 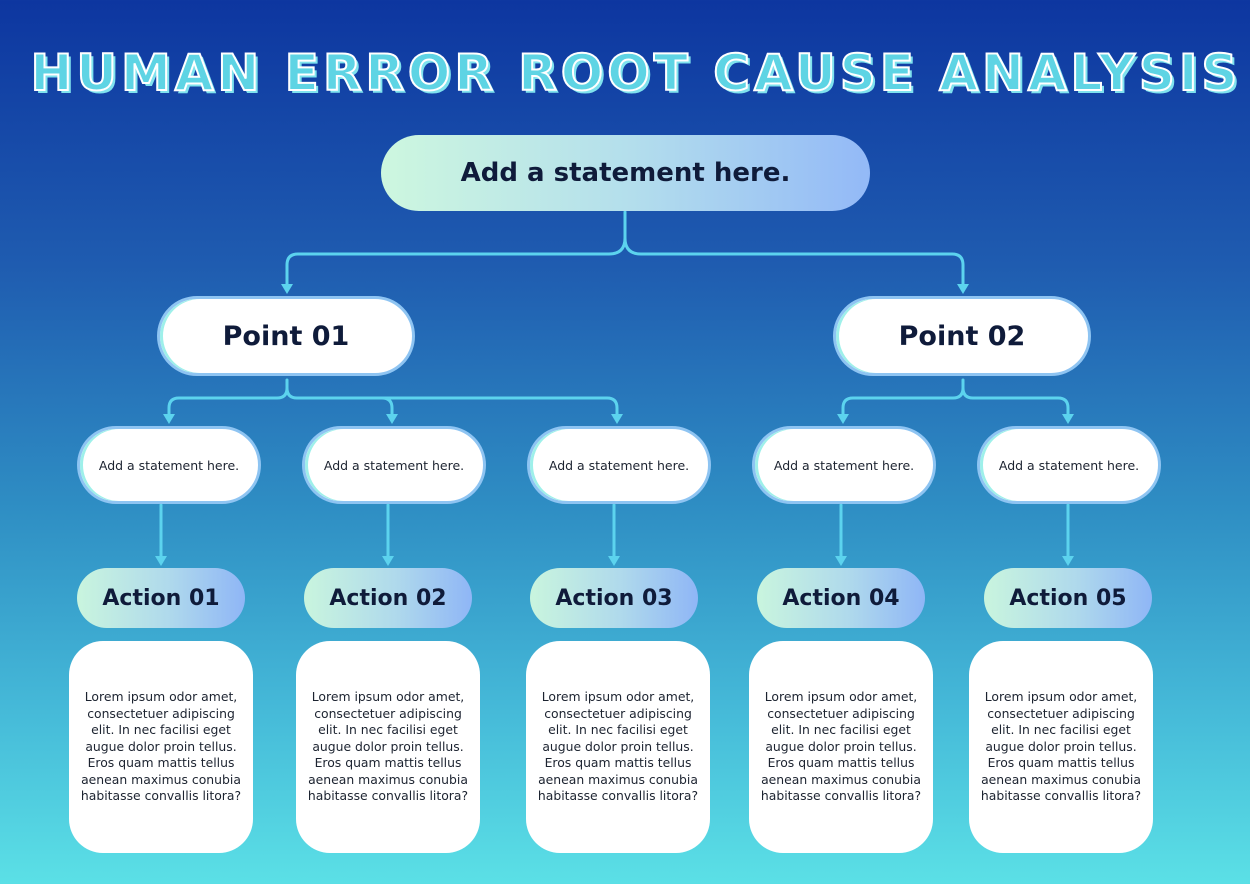 I want to click on point-node-01: Point 01, so click(x=286, y=336).